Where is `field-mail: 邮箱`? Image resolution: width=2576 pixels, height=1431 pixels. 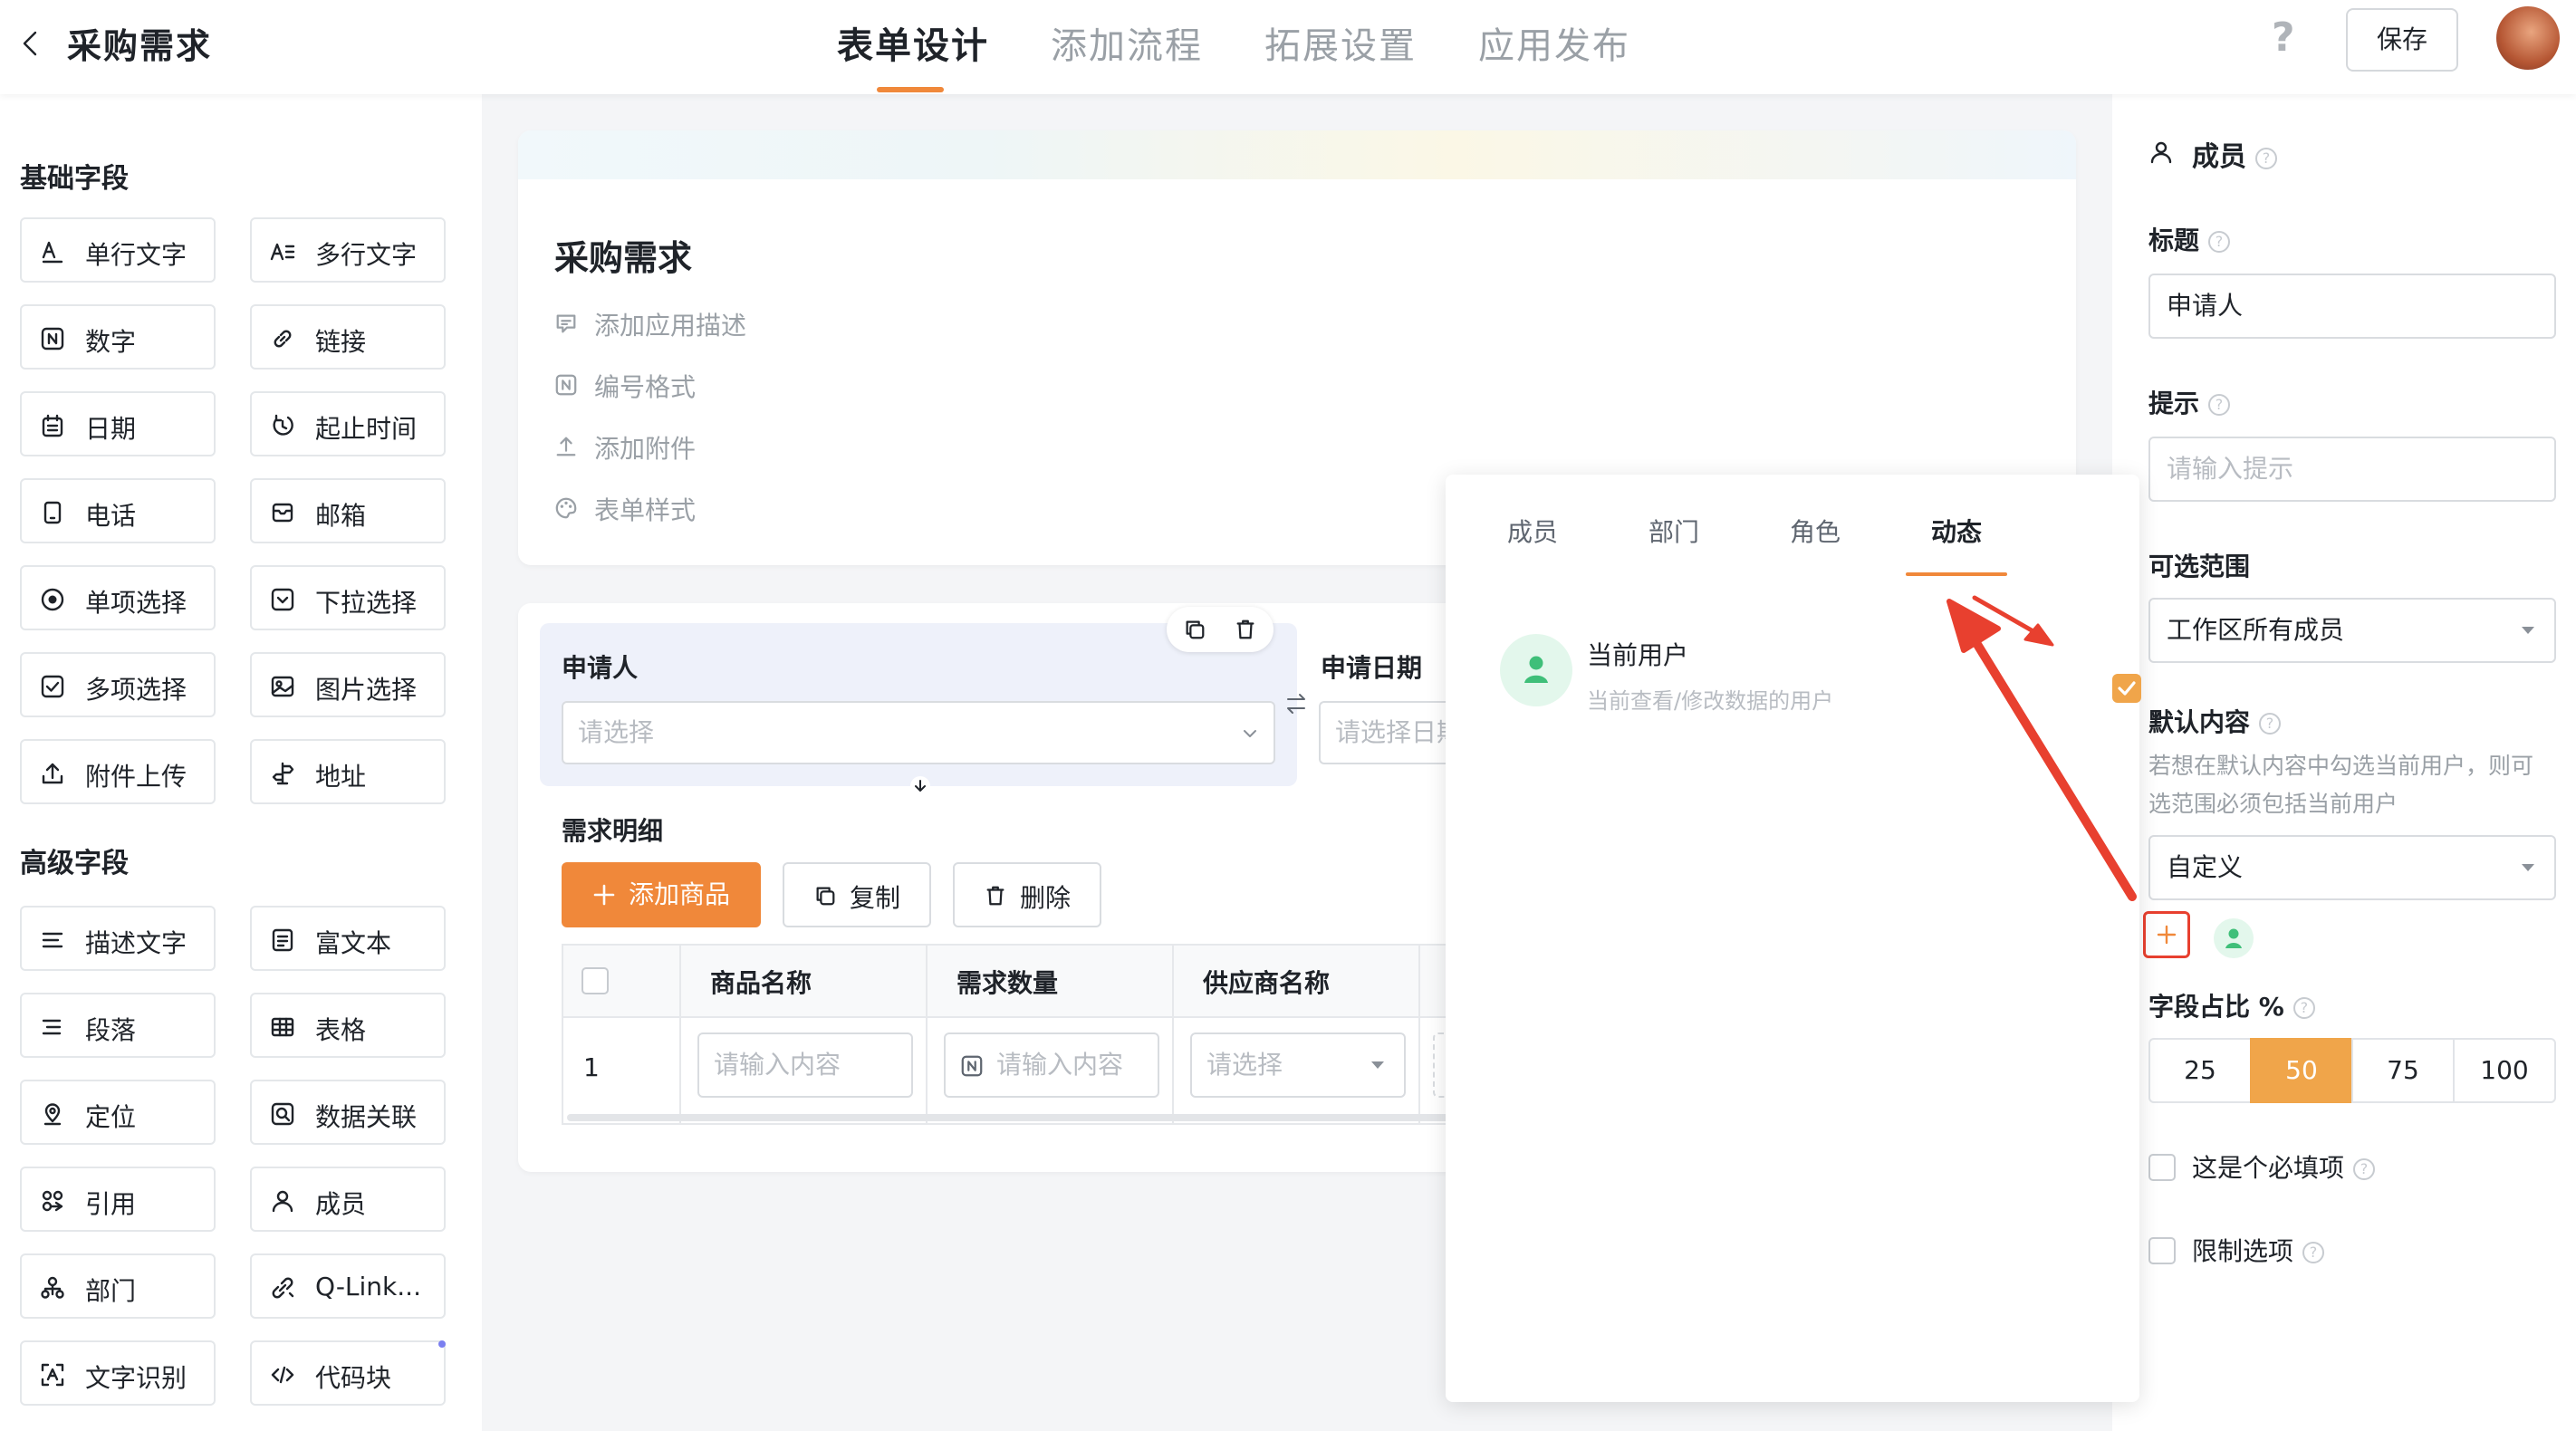 field-mail: 邮箱 is located at coordinates (348, 511).